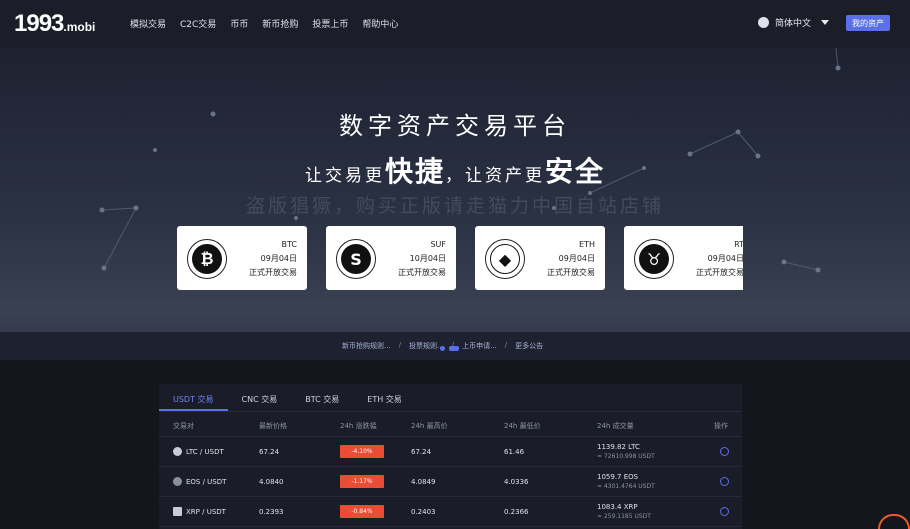  I want to click on coin-card-symbol: ETH, so click(587, 244).